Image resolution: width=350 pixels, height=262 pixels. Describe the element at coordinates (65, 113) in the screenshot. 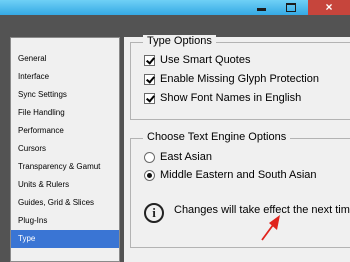

I see `sidebar-item-file-handling: File Handling` at that location.